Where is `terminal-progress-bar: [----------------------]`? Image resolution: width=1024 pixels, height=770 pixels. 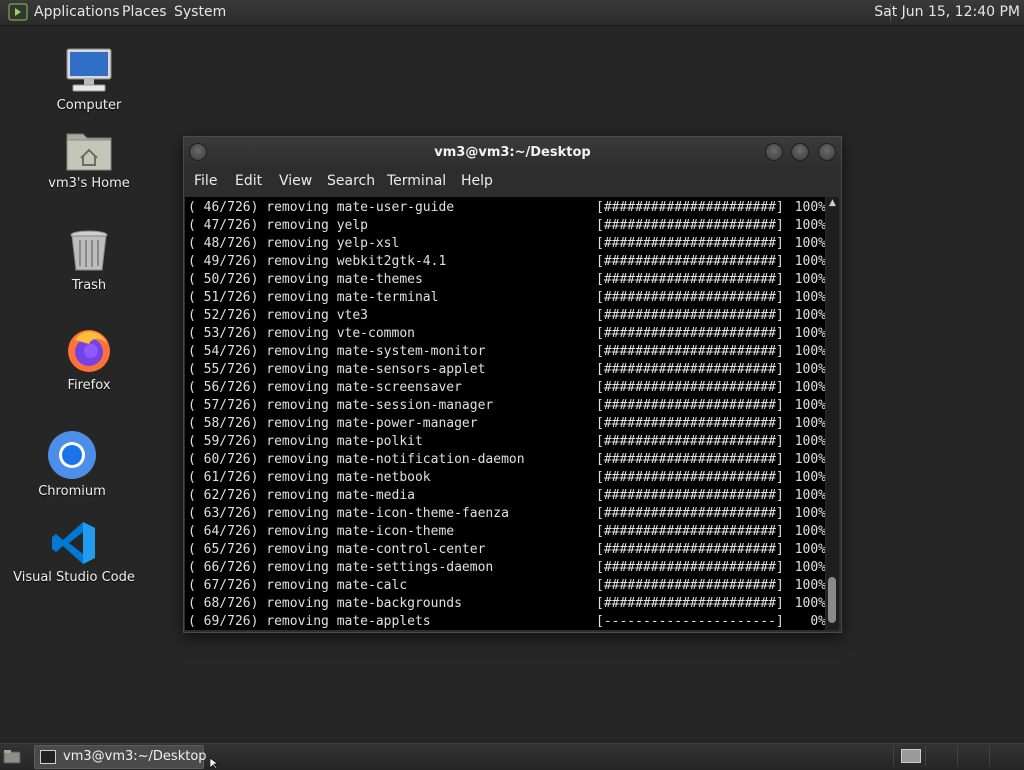 terminal-progress-bar: [----------------------] is located at coordinates (690, 621).